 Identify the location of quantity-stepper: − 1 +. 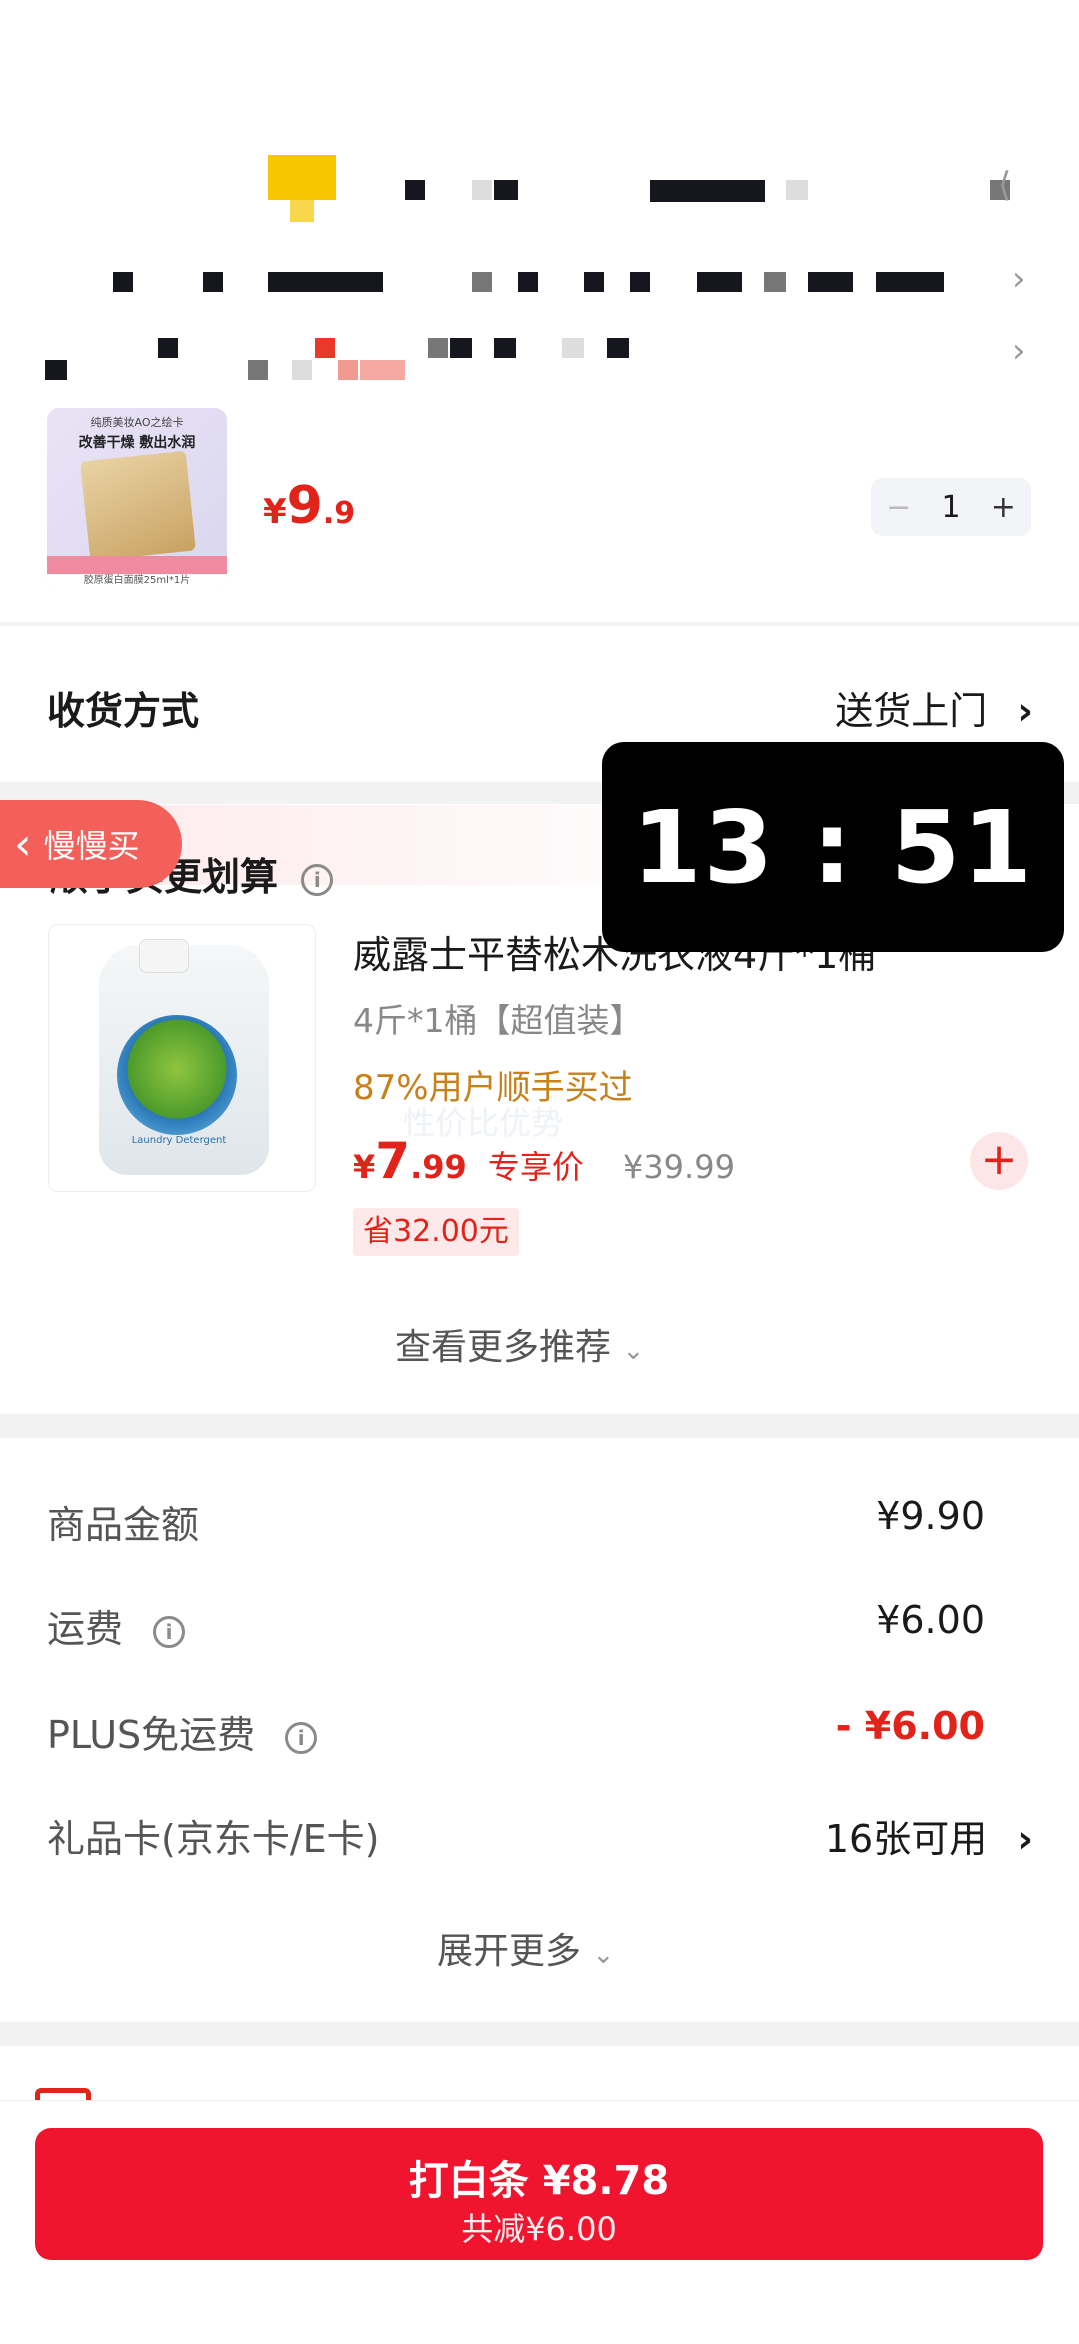
(951, 507).